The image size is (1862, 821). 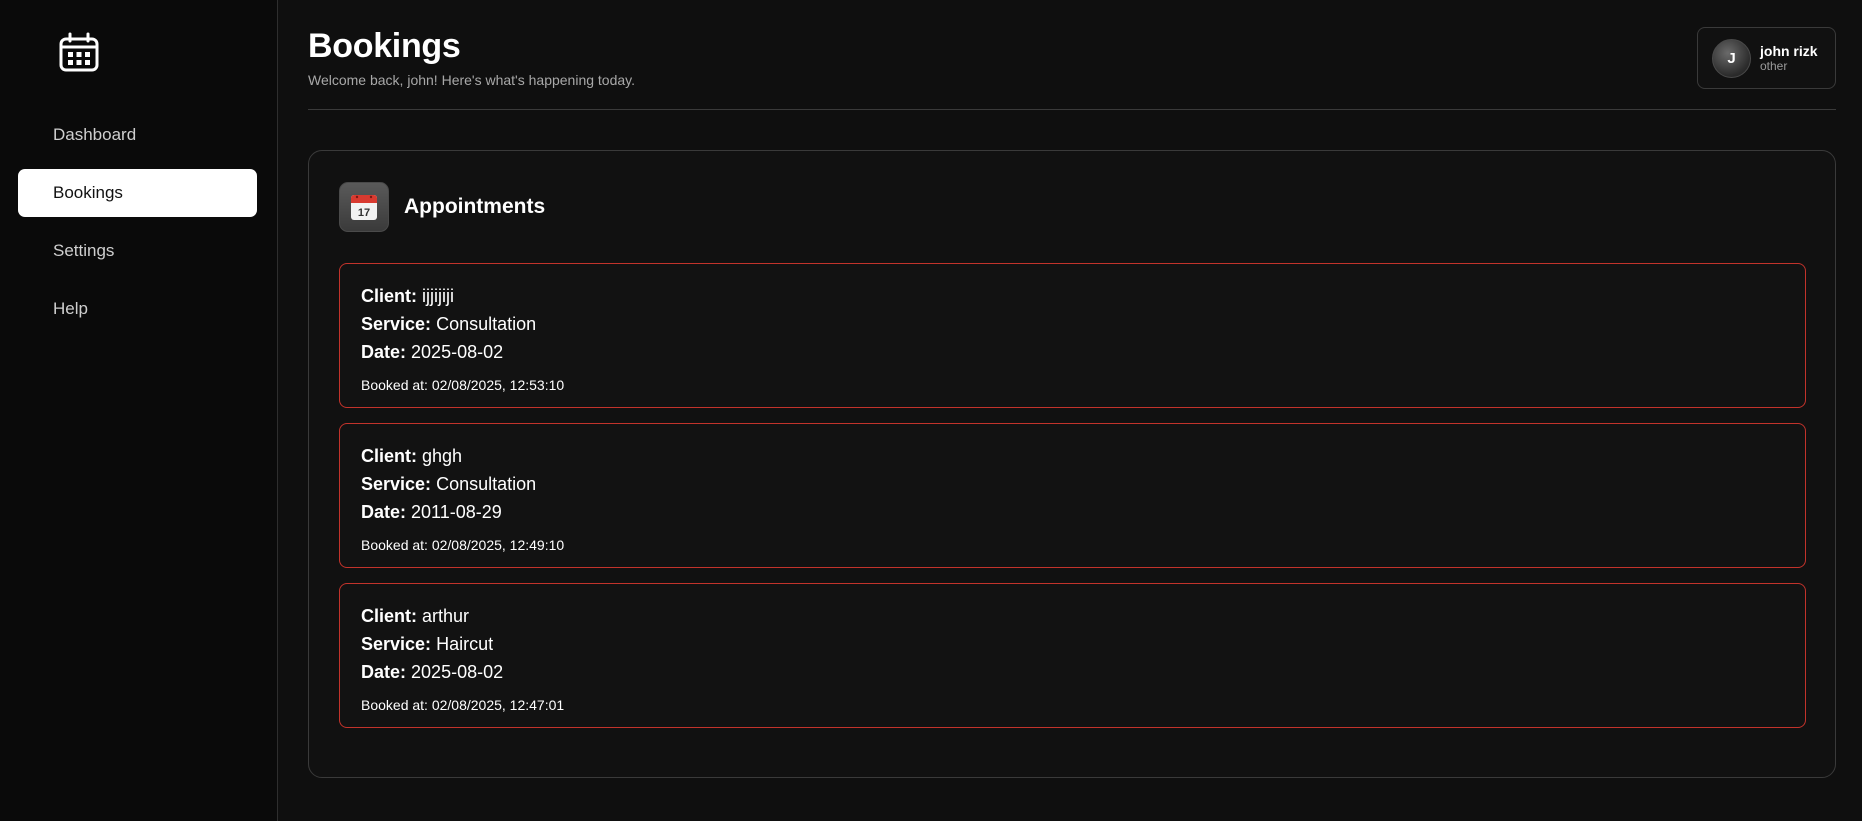 What do you see at coordinates (88, 192) in the screenshot?
I see `sidebar-item-label: Bookings` at bounding box center [88, 192].